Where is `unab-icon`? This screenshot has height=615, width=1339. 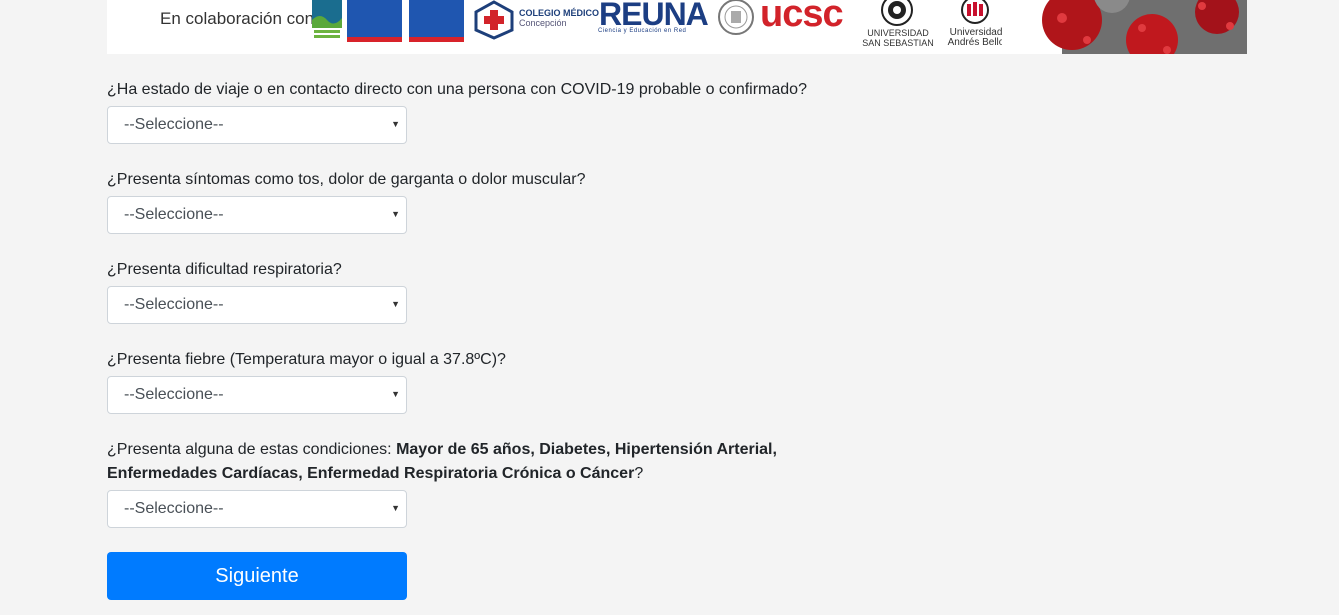 unab-icon is located at coordinates (975, 12).